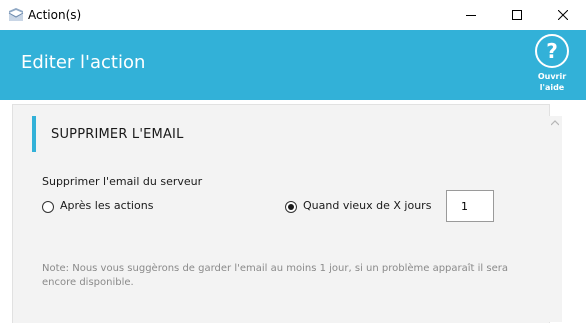 The height and width of the screenshot is (323, 586). What do you see at coordinates (470, 206) in the screenshot?
I see `days-input` at bounding box center [470, 206].